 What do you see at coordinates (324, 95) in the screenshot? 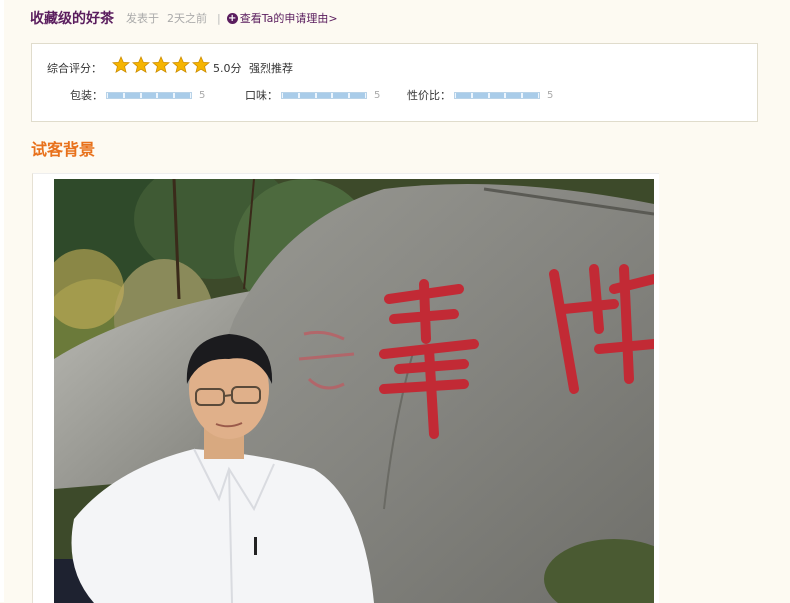
I see `taste-bar` at bounding box center [324, 95].